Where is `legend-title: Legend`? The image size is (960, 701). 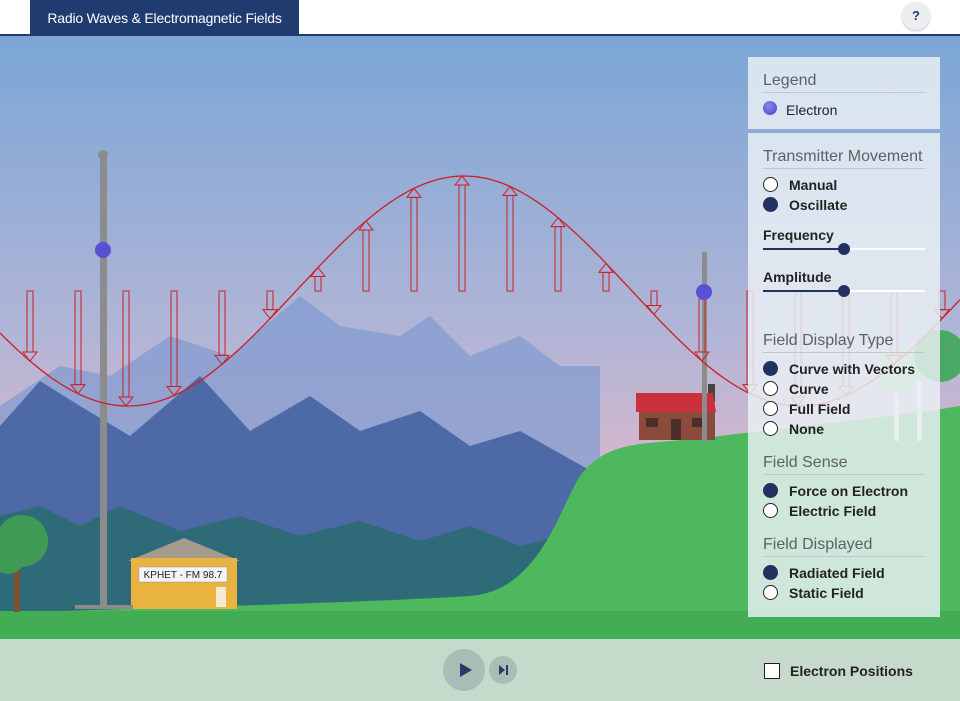 legend-title: Legend is located at coordinates (790, 80).